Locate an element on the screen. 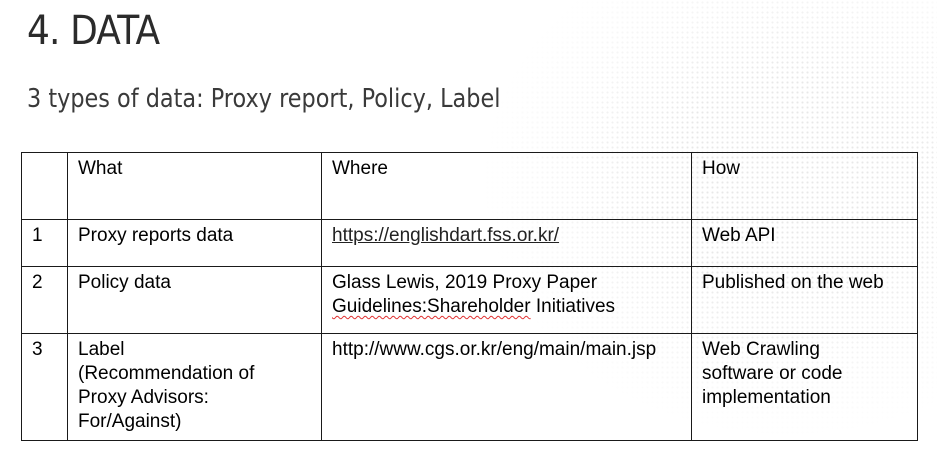 This screenshot has width=937, height=455. where-cell: http://www.cgs.or.kr/eng/main/main.jsp is located at coordinates (506, 387).